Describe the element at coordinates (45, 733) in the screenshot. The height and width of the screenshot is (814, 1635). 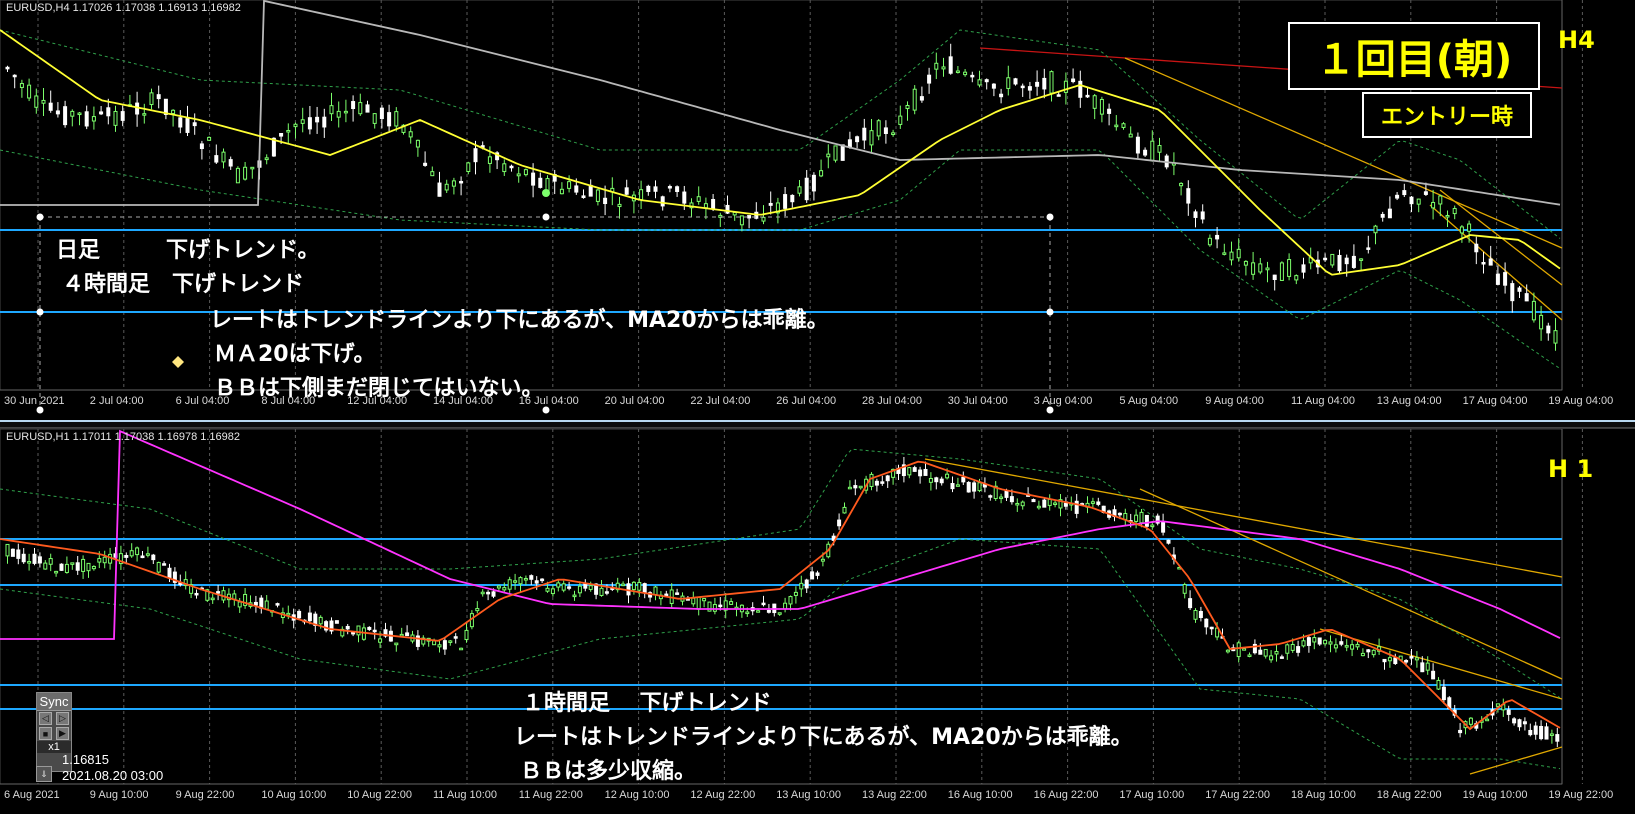
I see `stop-icon: ■` at that location.